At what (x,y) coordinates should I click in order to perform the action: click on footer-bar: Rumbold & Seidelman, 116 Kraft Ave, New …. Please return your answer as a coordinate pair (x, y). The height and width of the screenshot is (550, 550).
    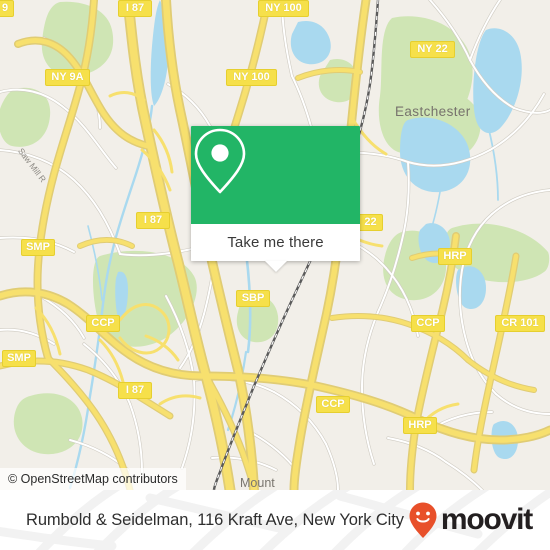
    Looking at the image, I should click on (275, 520).